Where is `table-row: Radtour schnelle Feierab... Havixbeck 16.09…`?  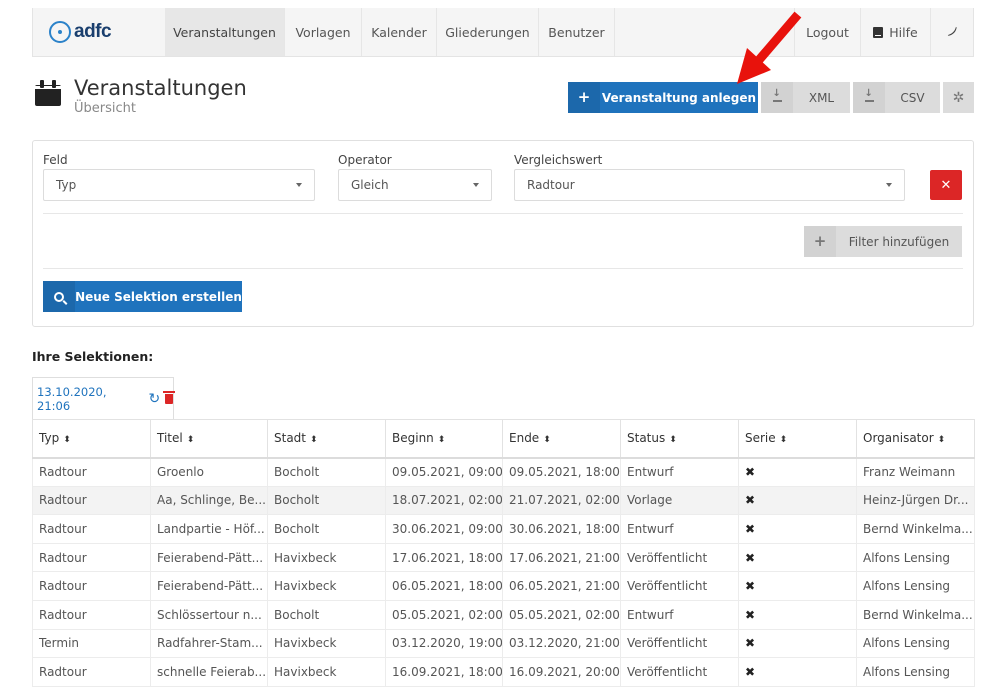 table-row: Radtour schnelle Feierab... Havixbeck 16.09… is located at coordinates (503, 672).